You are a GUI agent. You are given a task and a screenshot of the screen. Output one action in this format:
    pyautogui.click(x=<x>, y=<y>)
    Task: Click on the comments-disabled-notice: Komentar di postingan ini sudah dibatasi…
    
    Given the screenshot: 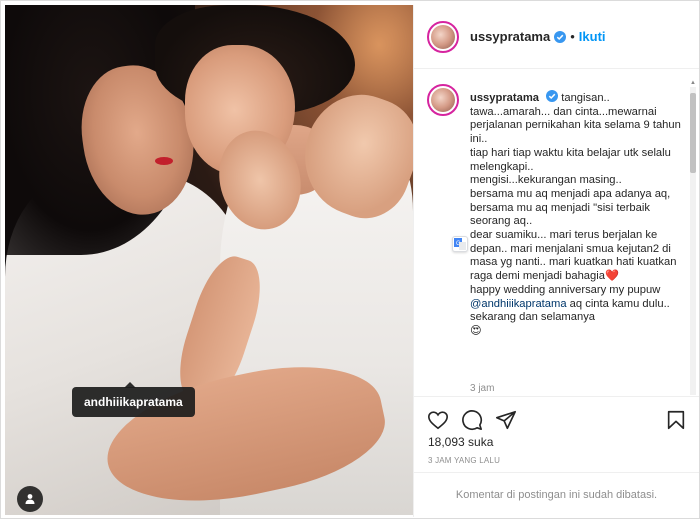 What is the action you would take?
    pyautogui.click(x=556, y=494)
    